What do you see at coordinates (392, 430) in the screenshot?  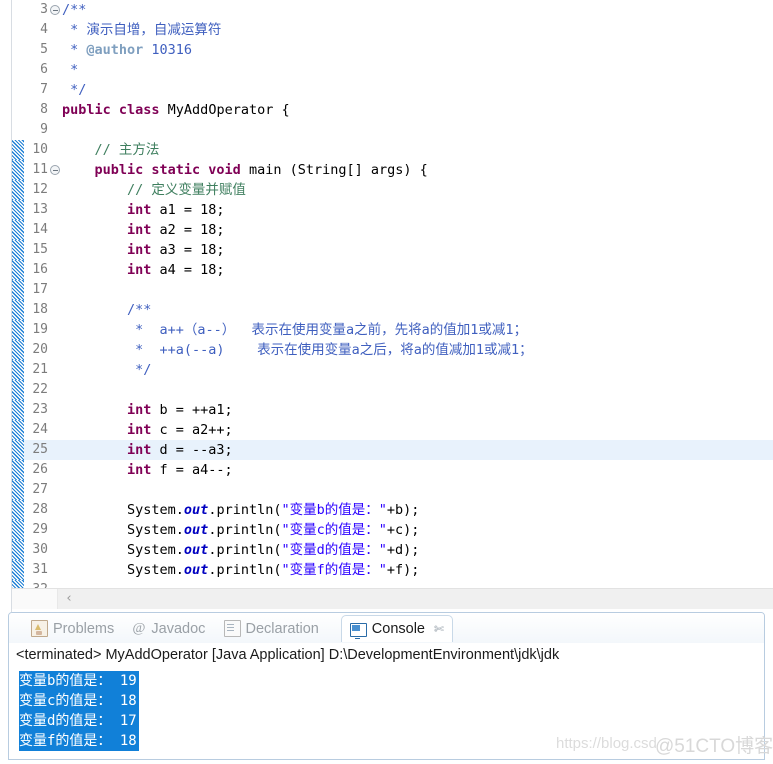 I see `code-line: 24 int c = a2++;` at bounding box center [392, 430].